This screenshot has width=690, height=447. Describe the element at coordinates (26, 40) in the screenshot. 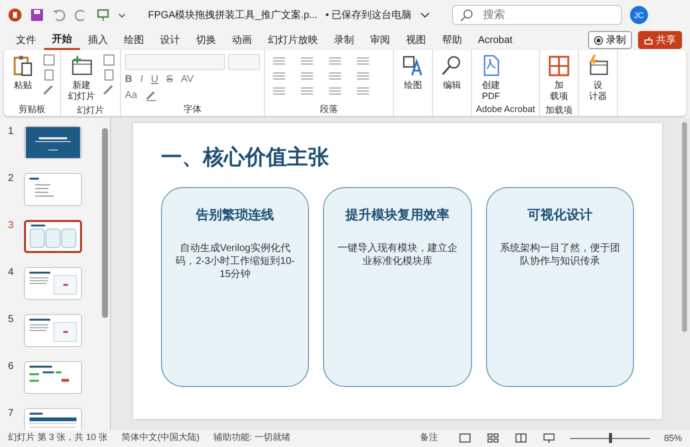

I see `ribbon-tab: 文件` at that location.